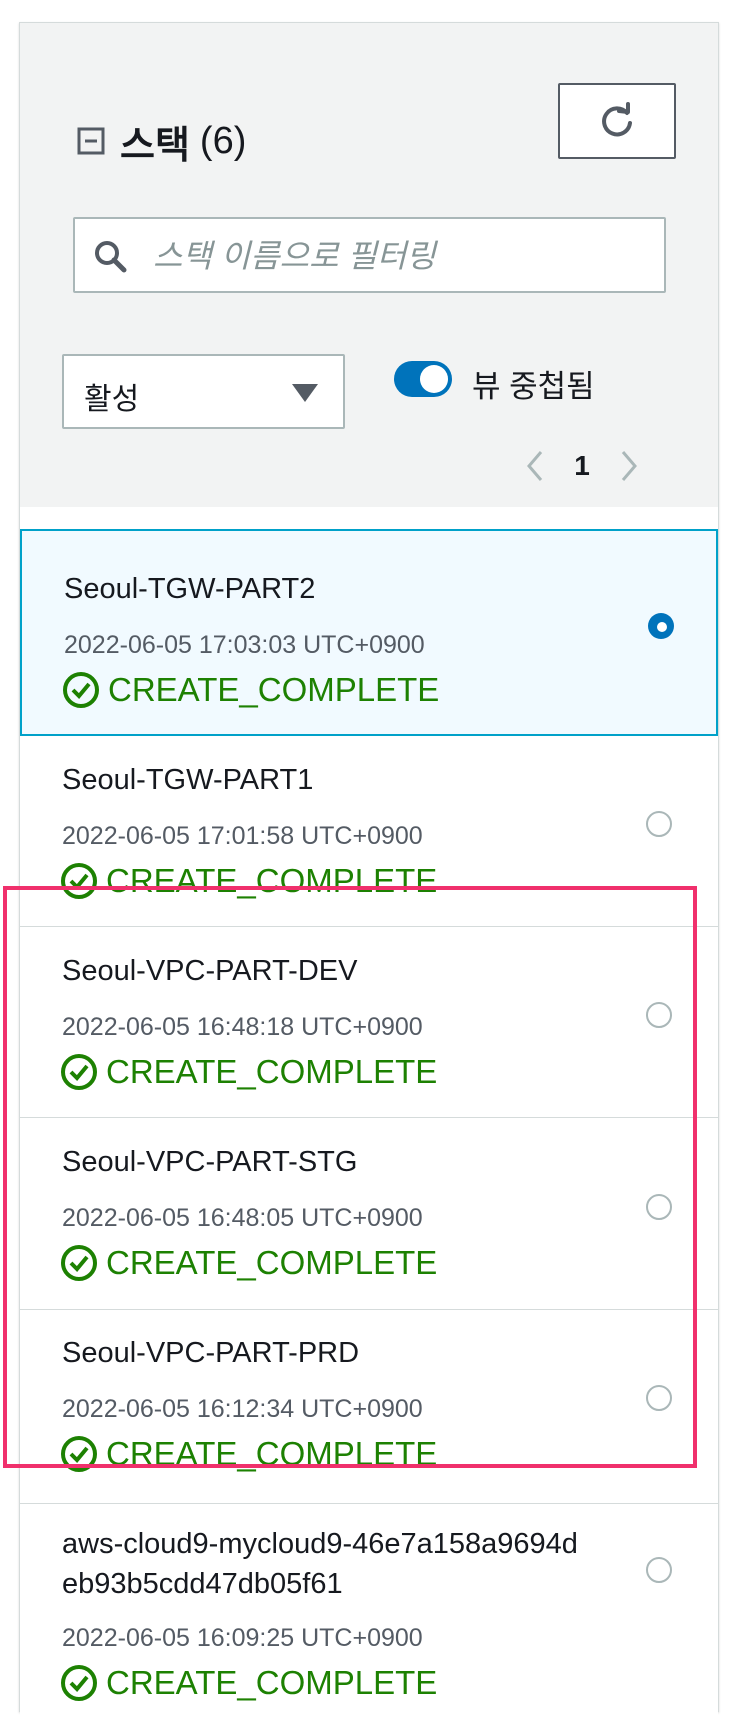  I want to click on stack-name: Seoul-VPC-PART-PRD, so click(210, 1353).